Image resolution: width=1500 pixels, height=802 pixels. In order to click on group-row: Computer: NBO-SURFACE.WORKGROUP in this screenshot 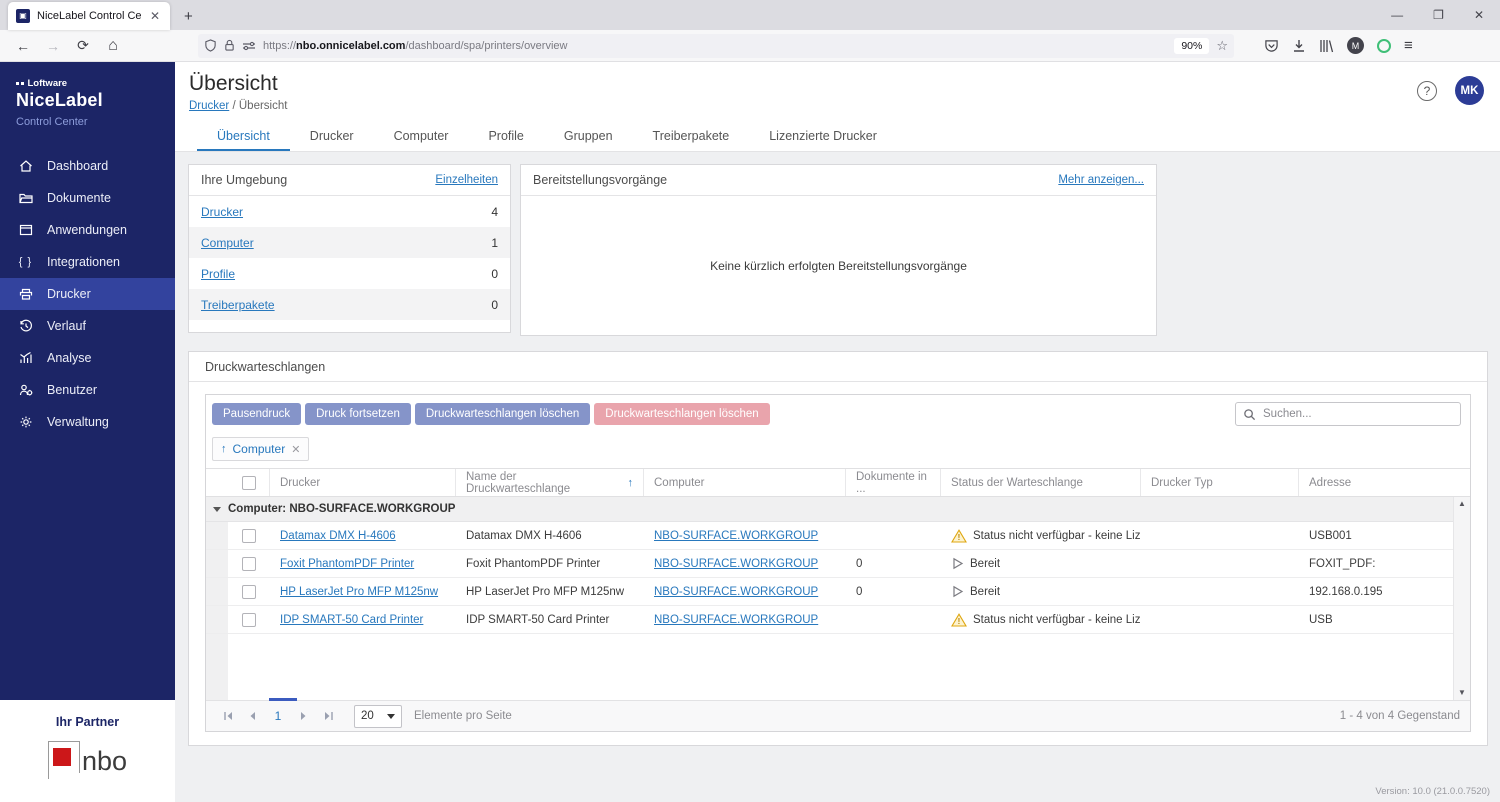, I will do `click(838, 509)`.